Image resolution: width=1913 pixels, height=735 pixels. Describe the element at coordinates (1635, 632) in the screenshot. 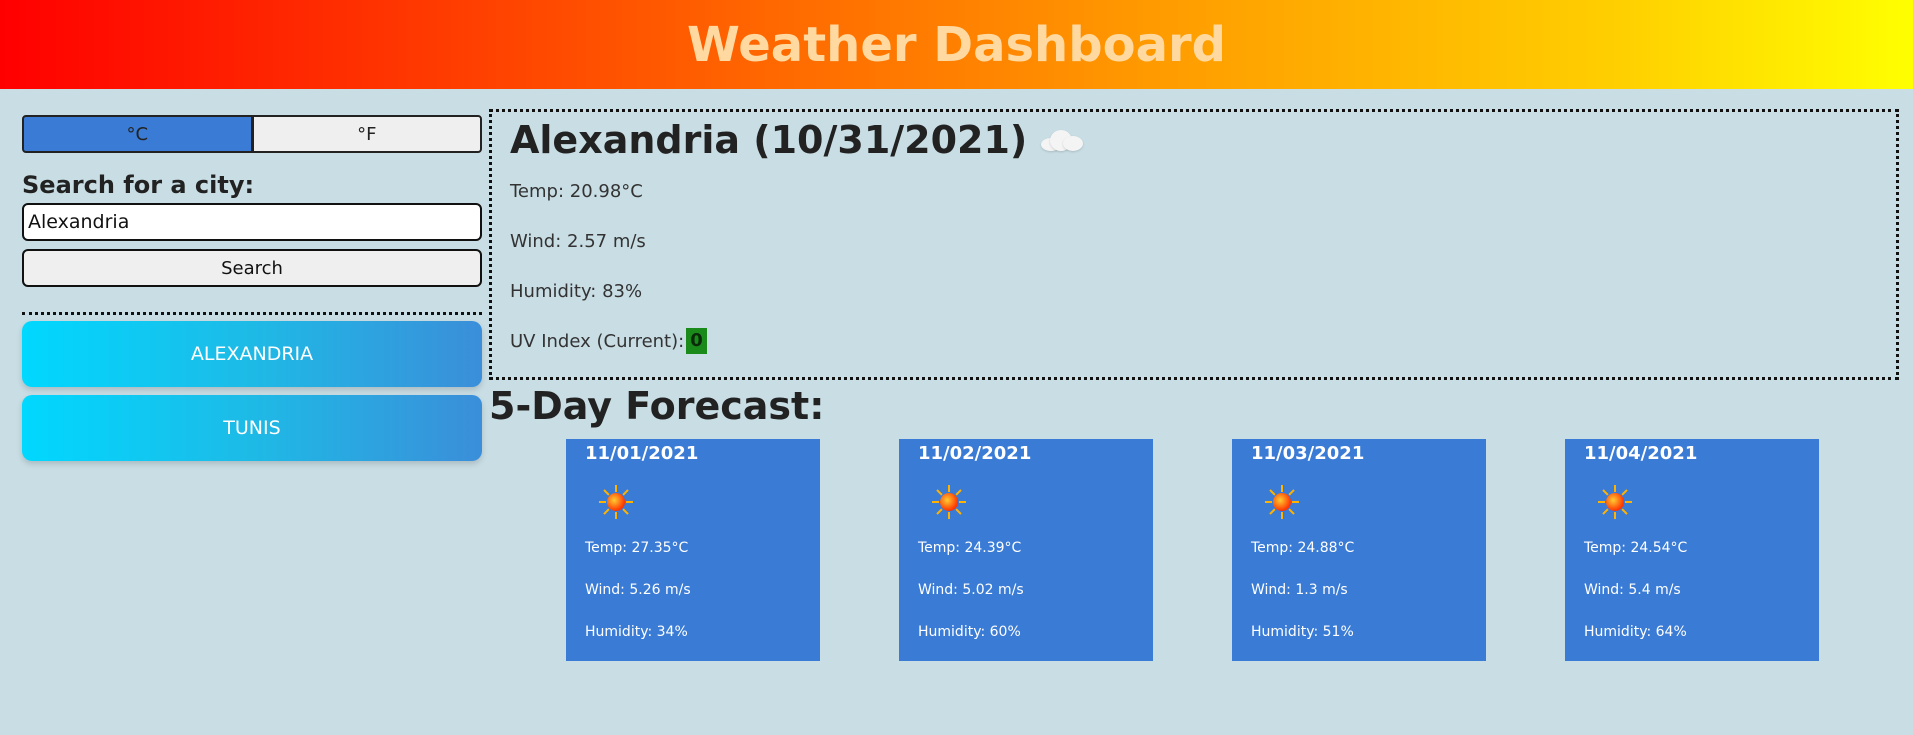

I see `forecast-humidity: Humidity: 64%` at that location.